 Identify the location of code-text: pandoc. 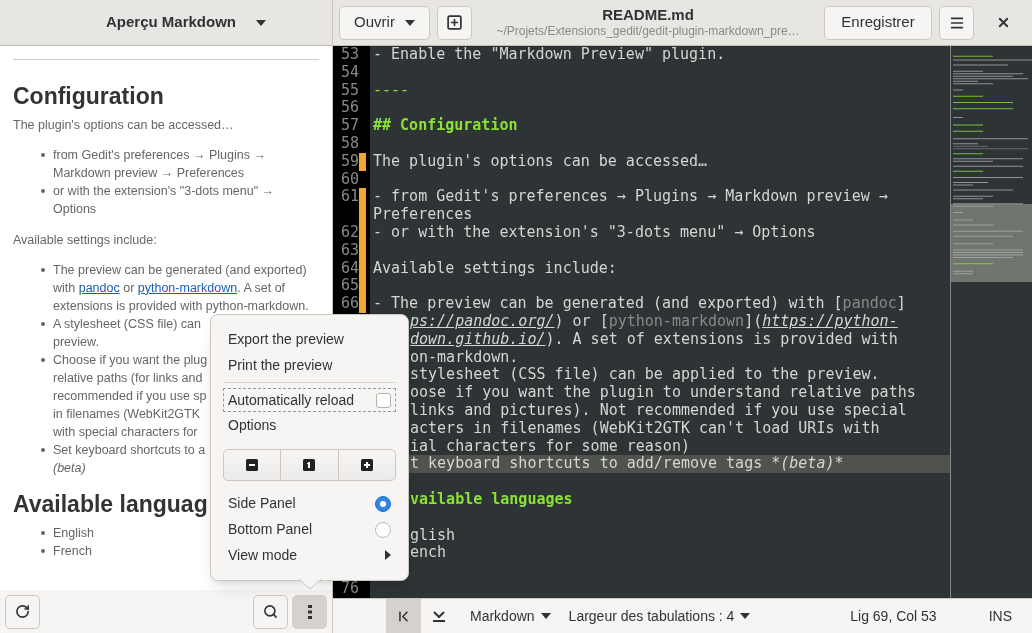
(869, 304).